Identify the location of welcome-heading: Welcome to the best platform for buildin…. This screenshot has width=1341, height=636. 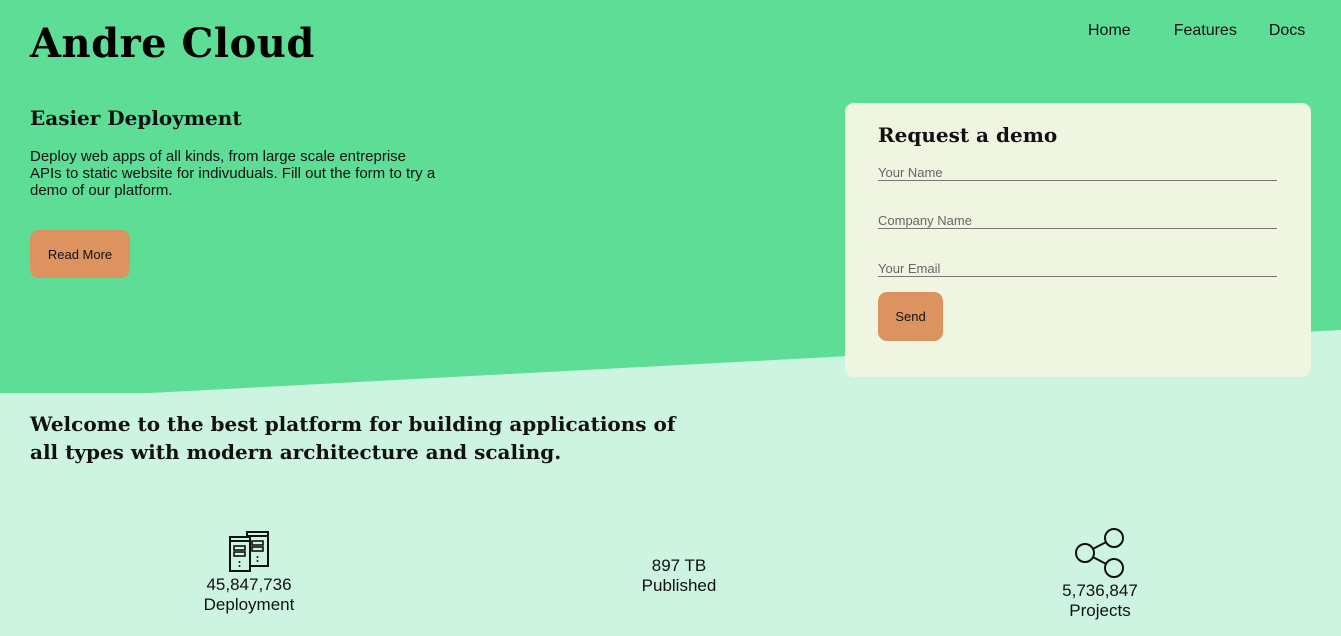
(353, 438).